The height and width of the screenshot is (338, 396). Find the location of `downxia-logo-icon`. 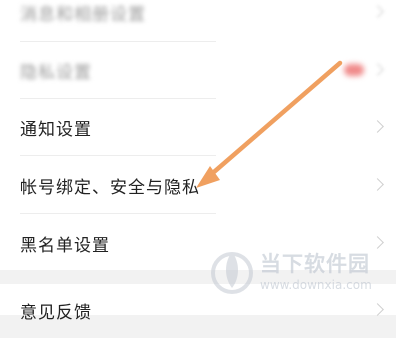

downxia-logo-icon is located at coordinates (232, 273).